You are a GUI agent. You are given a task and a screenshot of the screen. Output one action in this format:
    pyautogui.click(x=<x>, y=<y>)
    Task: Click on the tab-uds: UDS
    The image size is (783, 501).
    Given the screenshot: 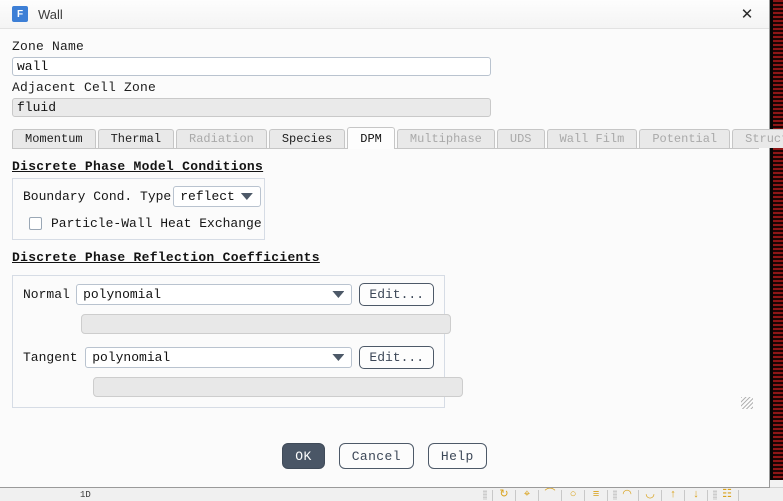 What is the action you would take?
    pyautogui.click(x=520, y=138)
    